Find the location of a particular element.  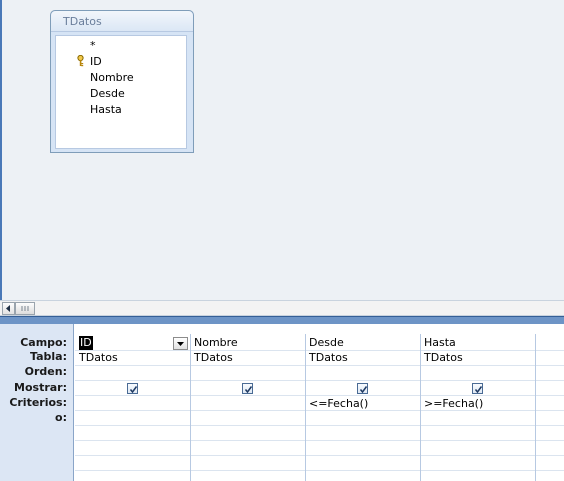

campo-cell-1: ID is located at coordinates (86, 343).